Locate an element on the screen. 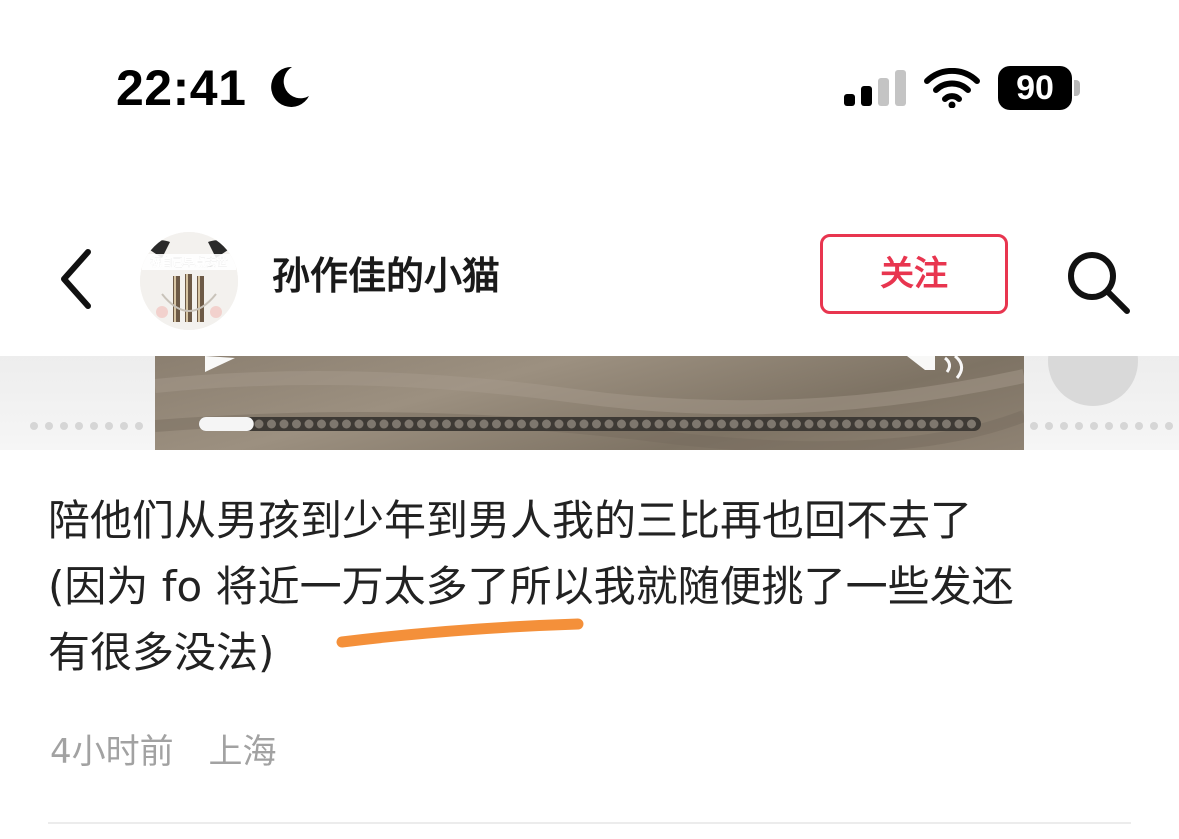 This screenshot has width=1179, height=839. video-thumbnail is located at coordinates (589, 403).